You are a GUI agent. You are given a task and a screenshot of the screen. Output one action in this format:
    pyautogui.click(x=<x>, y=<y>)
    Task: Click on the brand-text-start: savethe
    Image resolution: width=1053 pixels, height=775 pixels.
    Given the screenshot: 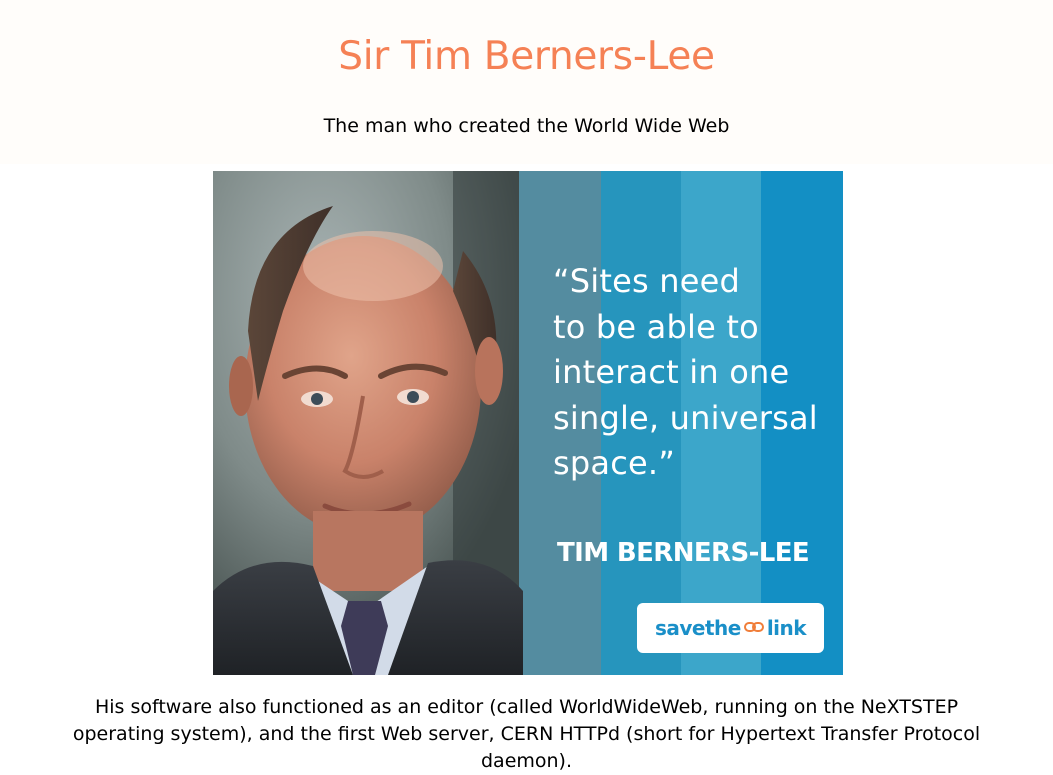 What is the action you would take?
    pyautogui.click(x=697, y=628)
    